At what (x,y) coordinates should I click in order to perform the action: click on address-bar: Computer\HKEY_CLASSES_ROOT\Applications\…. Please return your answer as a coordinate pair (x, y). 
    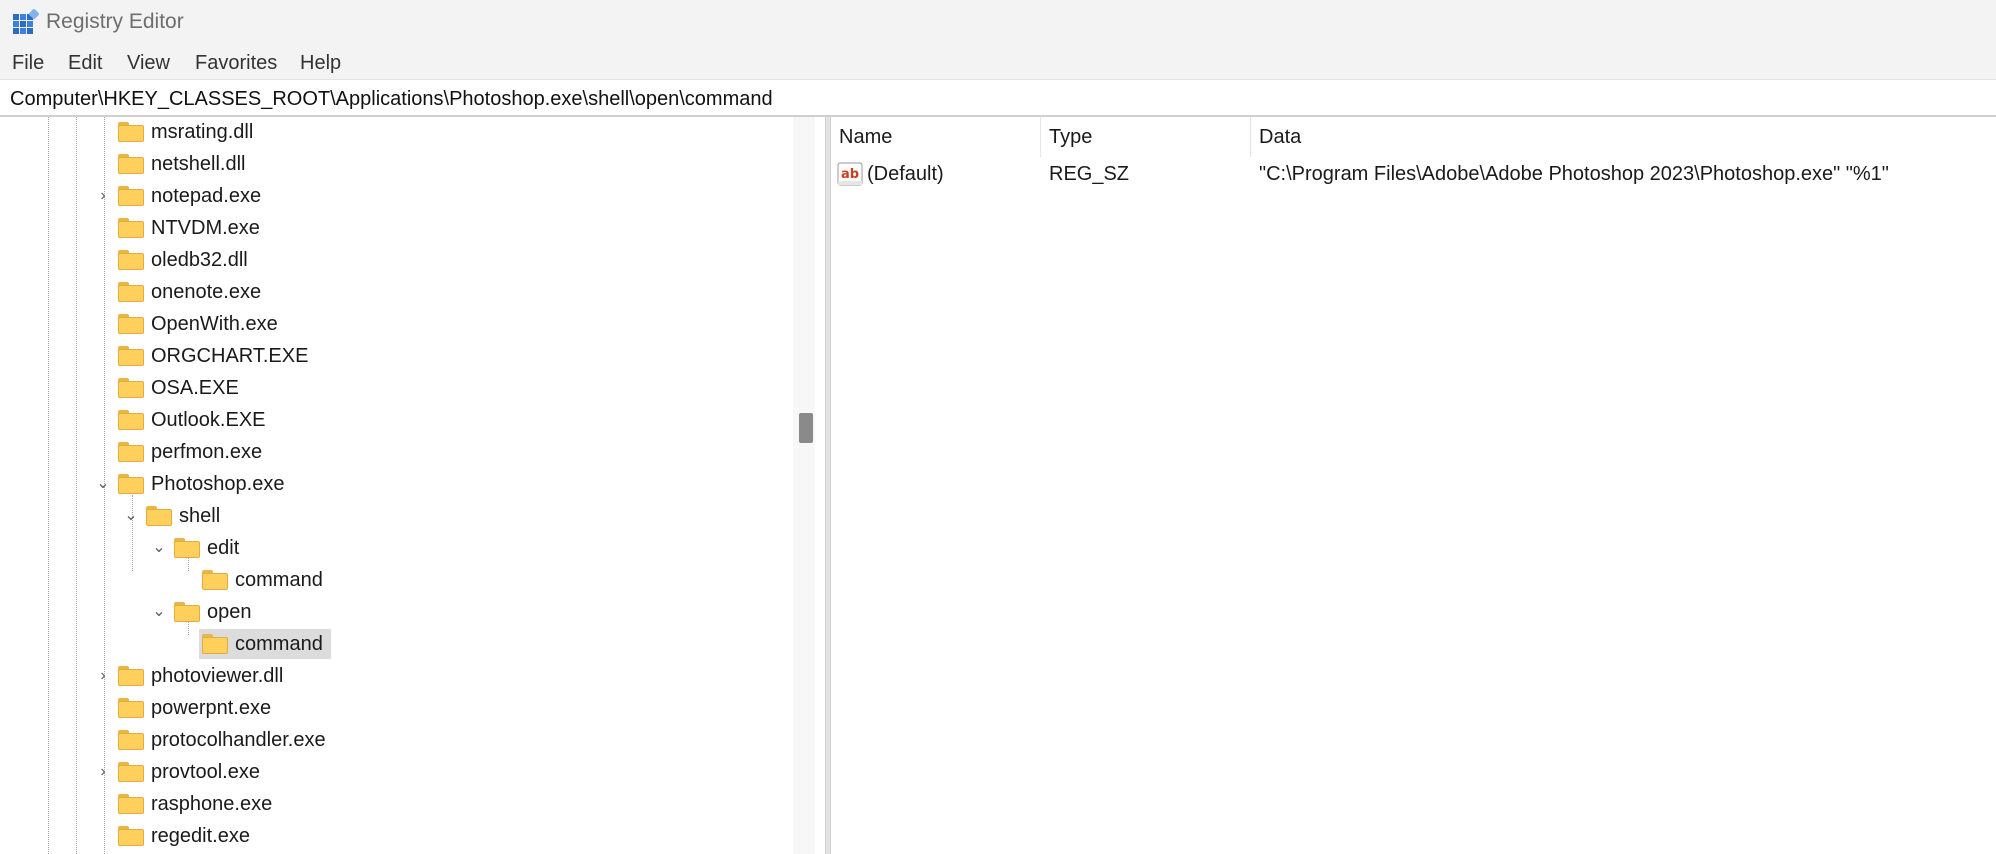
    Looking at the image, I should click on (998, 98).